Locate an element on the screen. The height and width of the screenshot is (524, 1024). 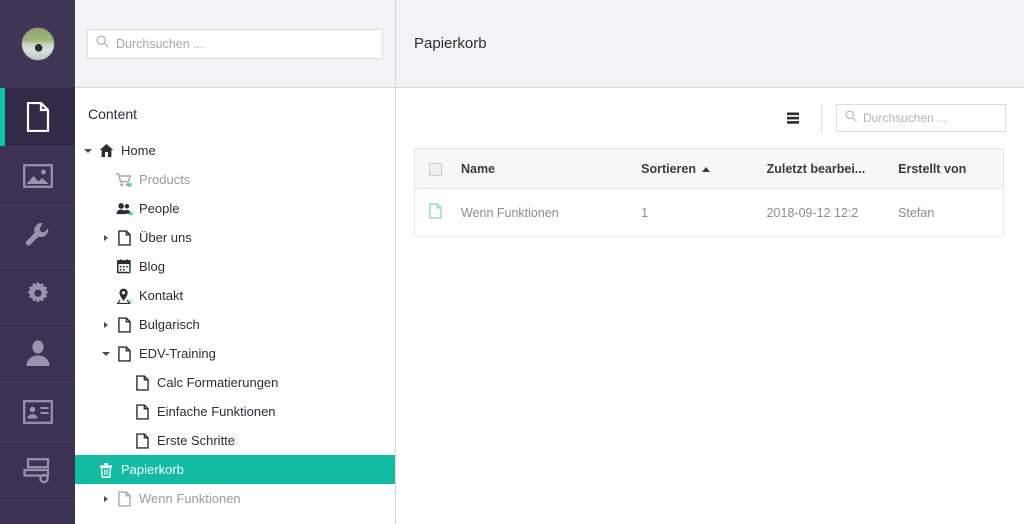
table-row: Wenn Funktionen 1 2018-09-12 12:2 Stefan is located at coordinates (709, 212).